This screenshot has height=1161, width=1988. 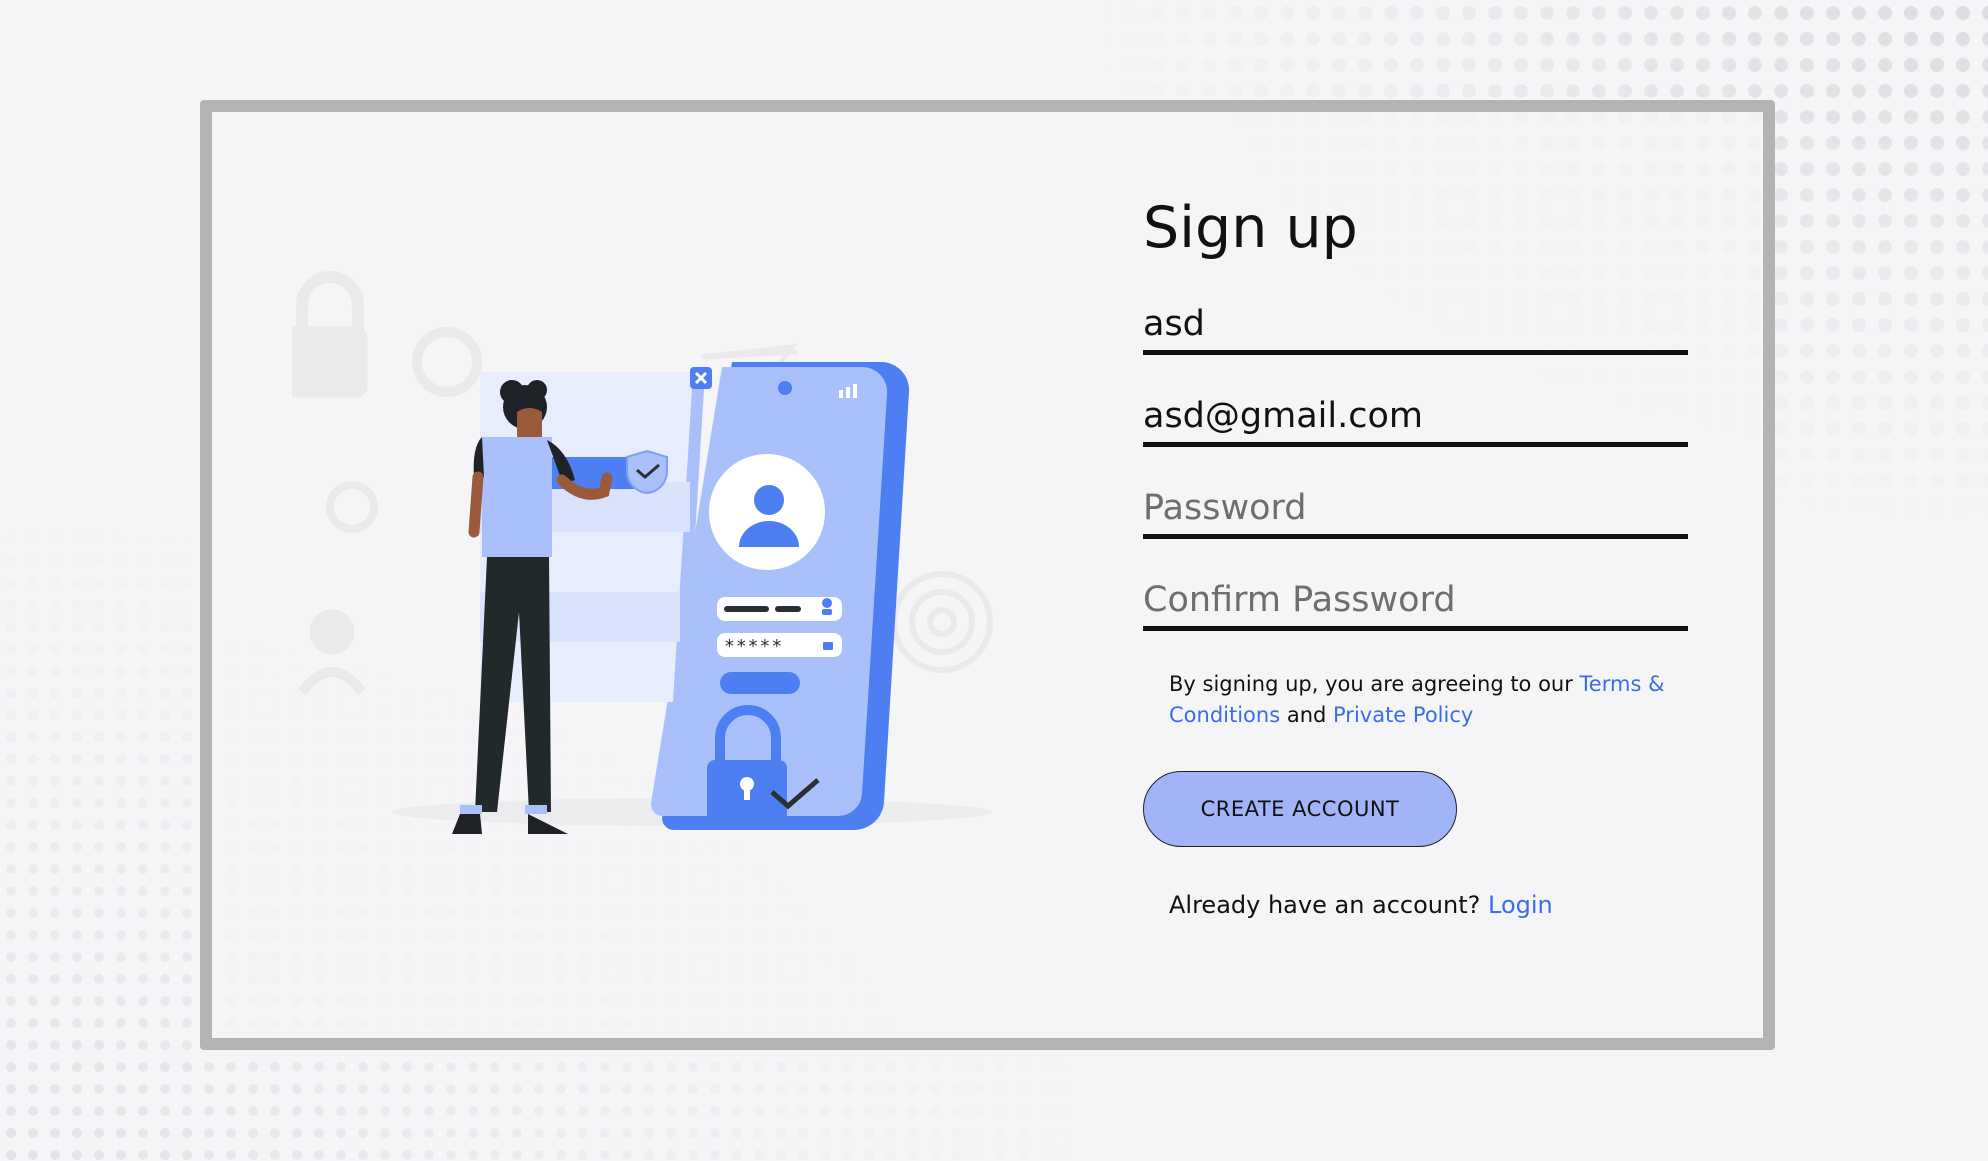 What do you see at coordinates (1413, 416) in the screenshot?
I see `email-input` at bounding box center [1413, 416].